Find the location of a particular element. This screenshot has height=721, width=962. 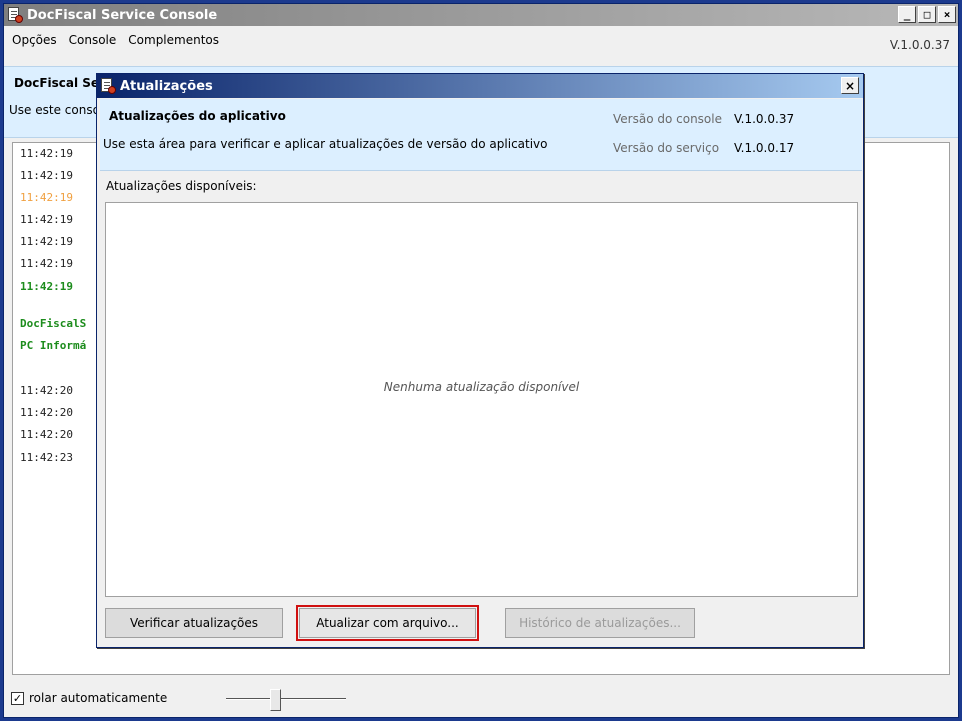

close-button: × is located at coordinates (947, 14).